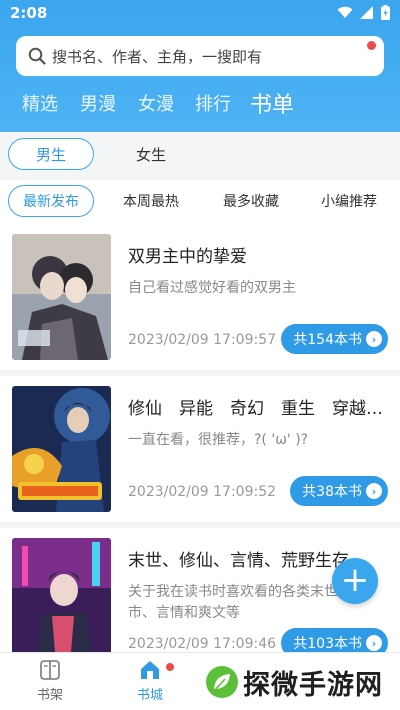 The height and width of the screenshot is (710, 400). I want to click on book-count-button: 共38本书 ›, so click(339, 491).